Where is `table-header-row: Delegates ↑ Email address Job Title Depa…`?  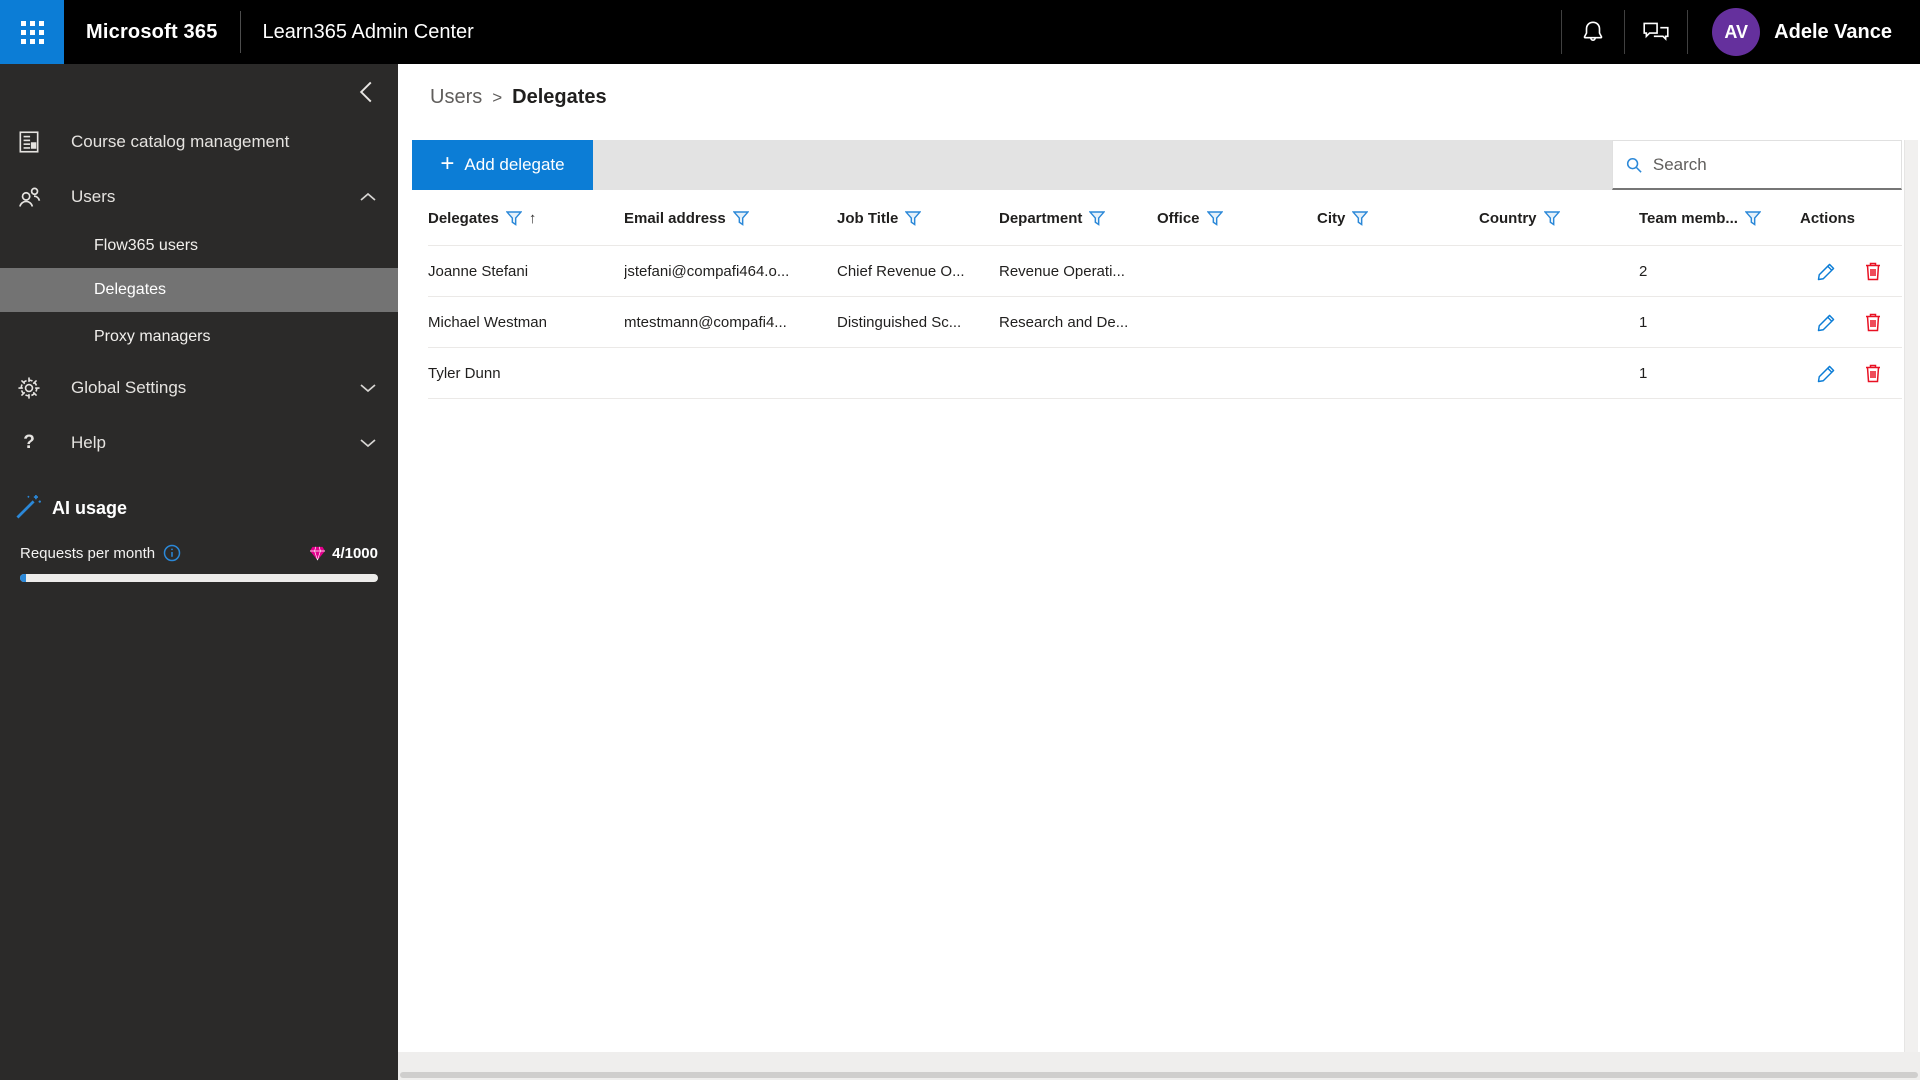 table-header-row: Delegates ↑ Email address Job Title Depa… is located at coordinates (1165, 218).